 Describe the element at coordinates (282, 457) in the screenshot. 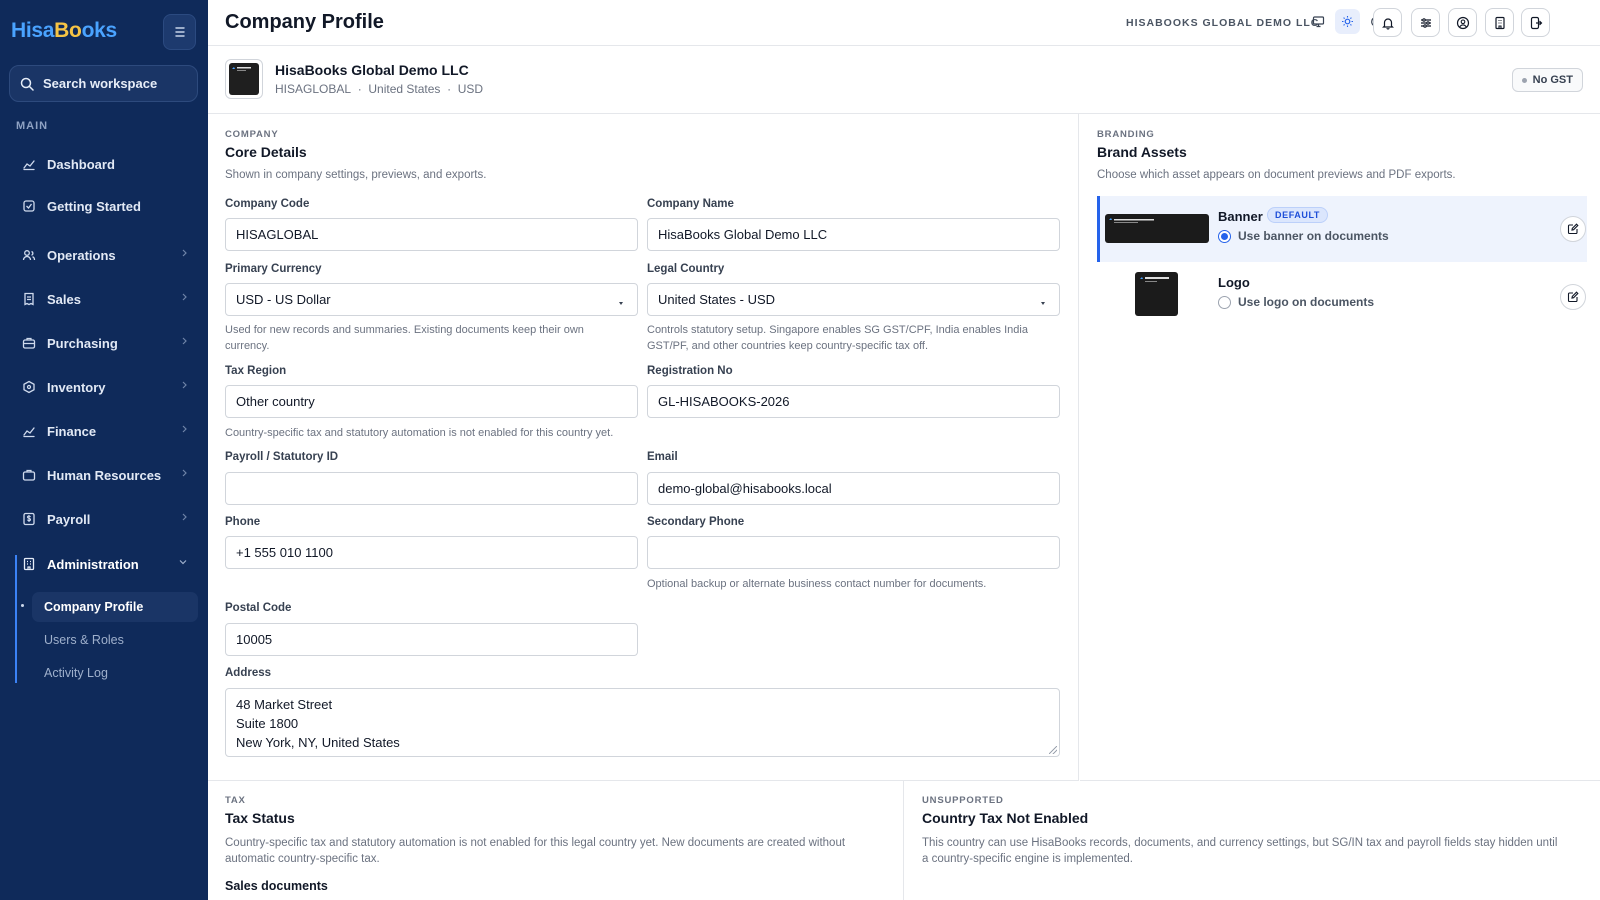

I see `payroll-id-label: Payroll / Statutory ID` at that location.